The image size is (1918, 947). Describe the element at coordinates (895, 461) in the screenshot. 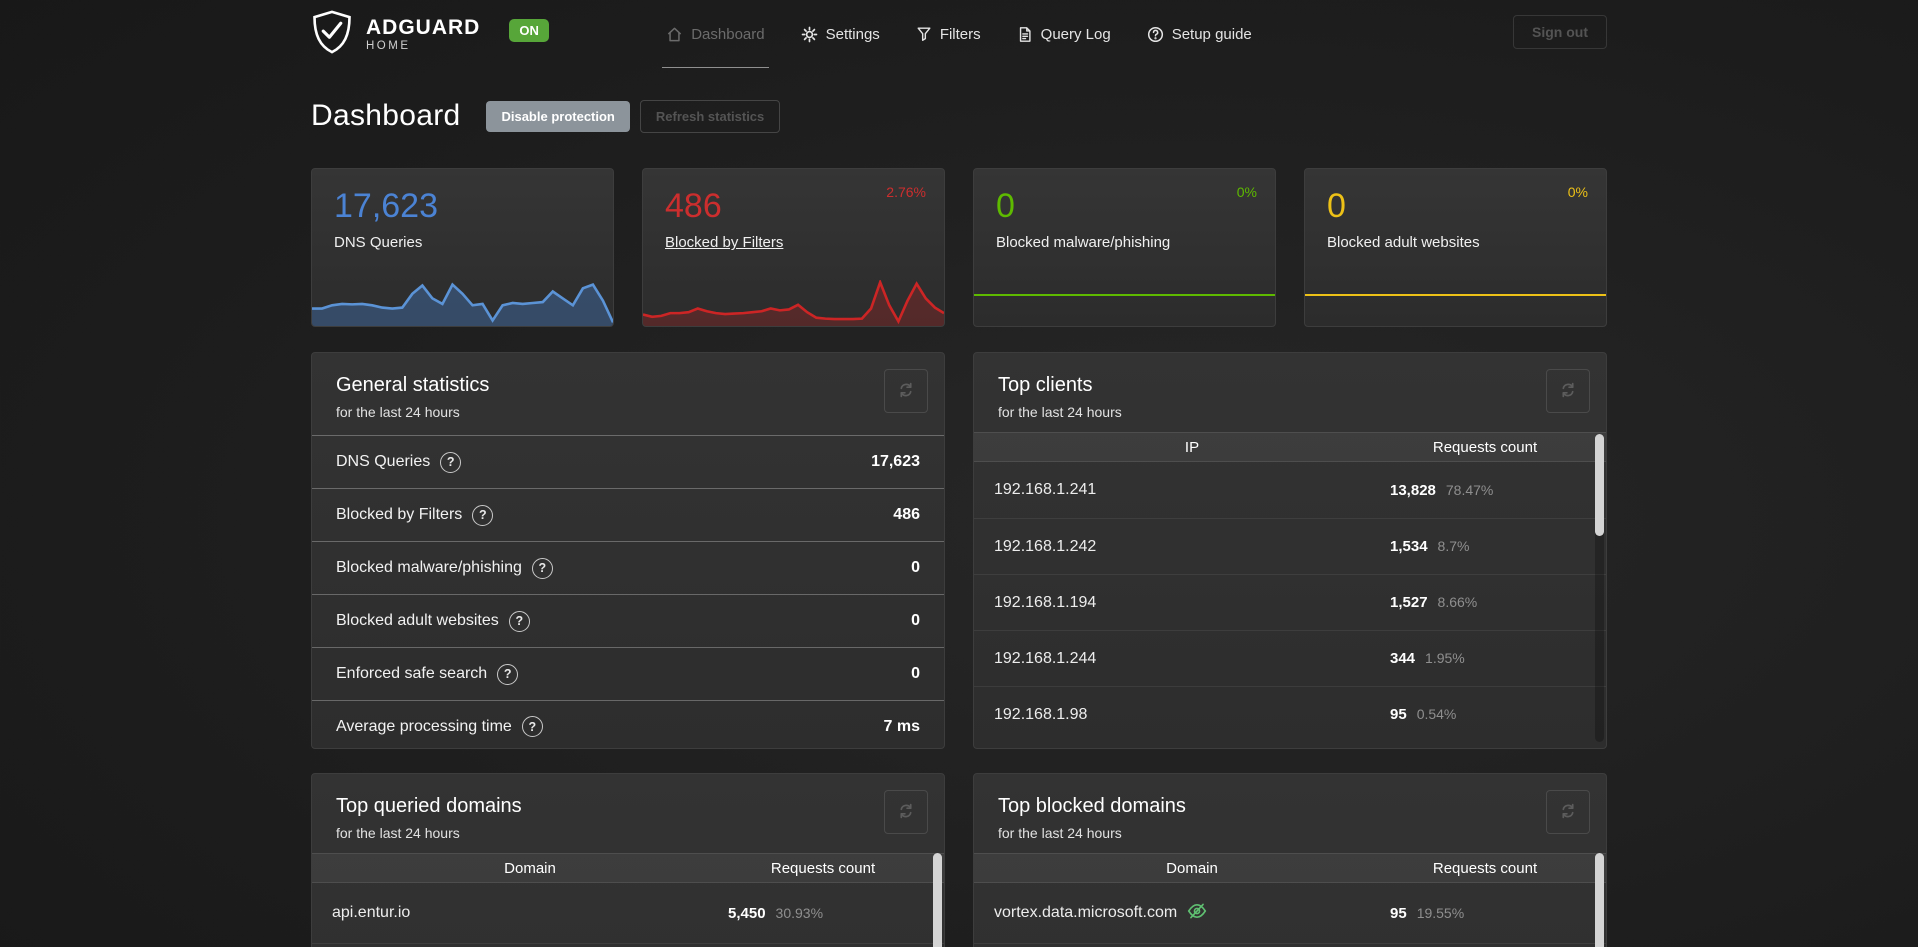

I see `stat-row-value: 17,623` at that location.